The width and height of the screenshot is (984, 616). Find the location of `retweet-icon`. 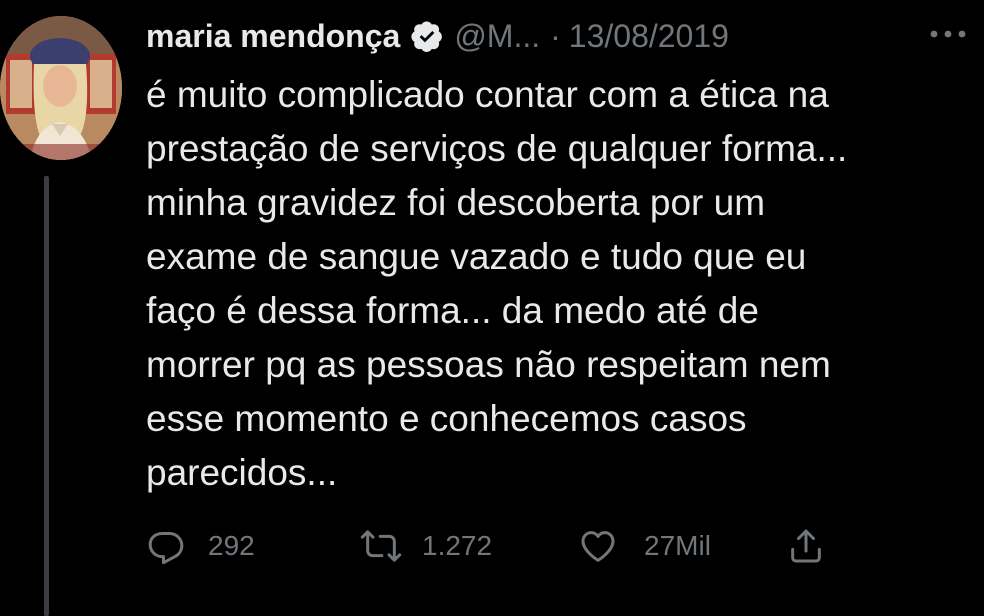

retweet-icon is located at coordinates (381, 546).